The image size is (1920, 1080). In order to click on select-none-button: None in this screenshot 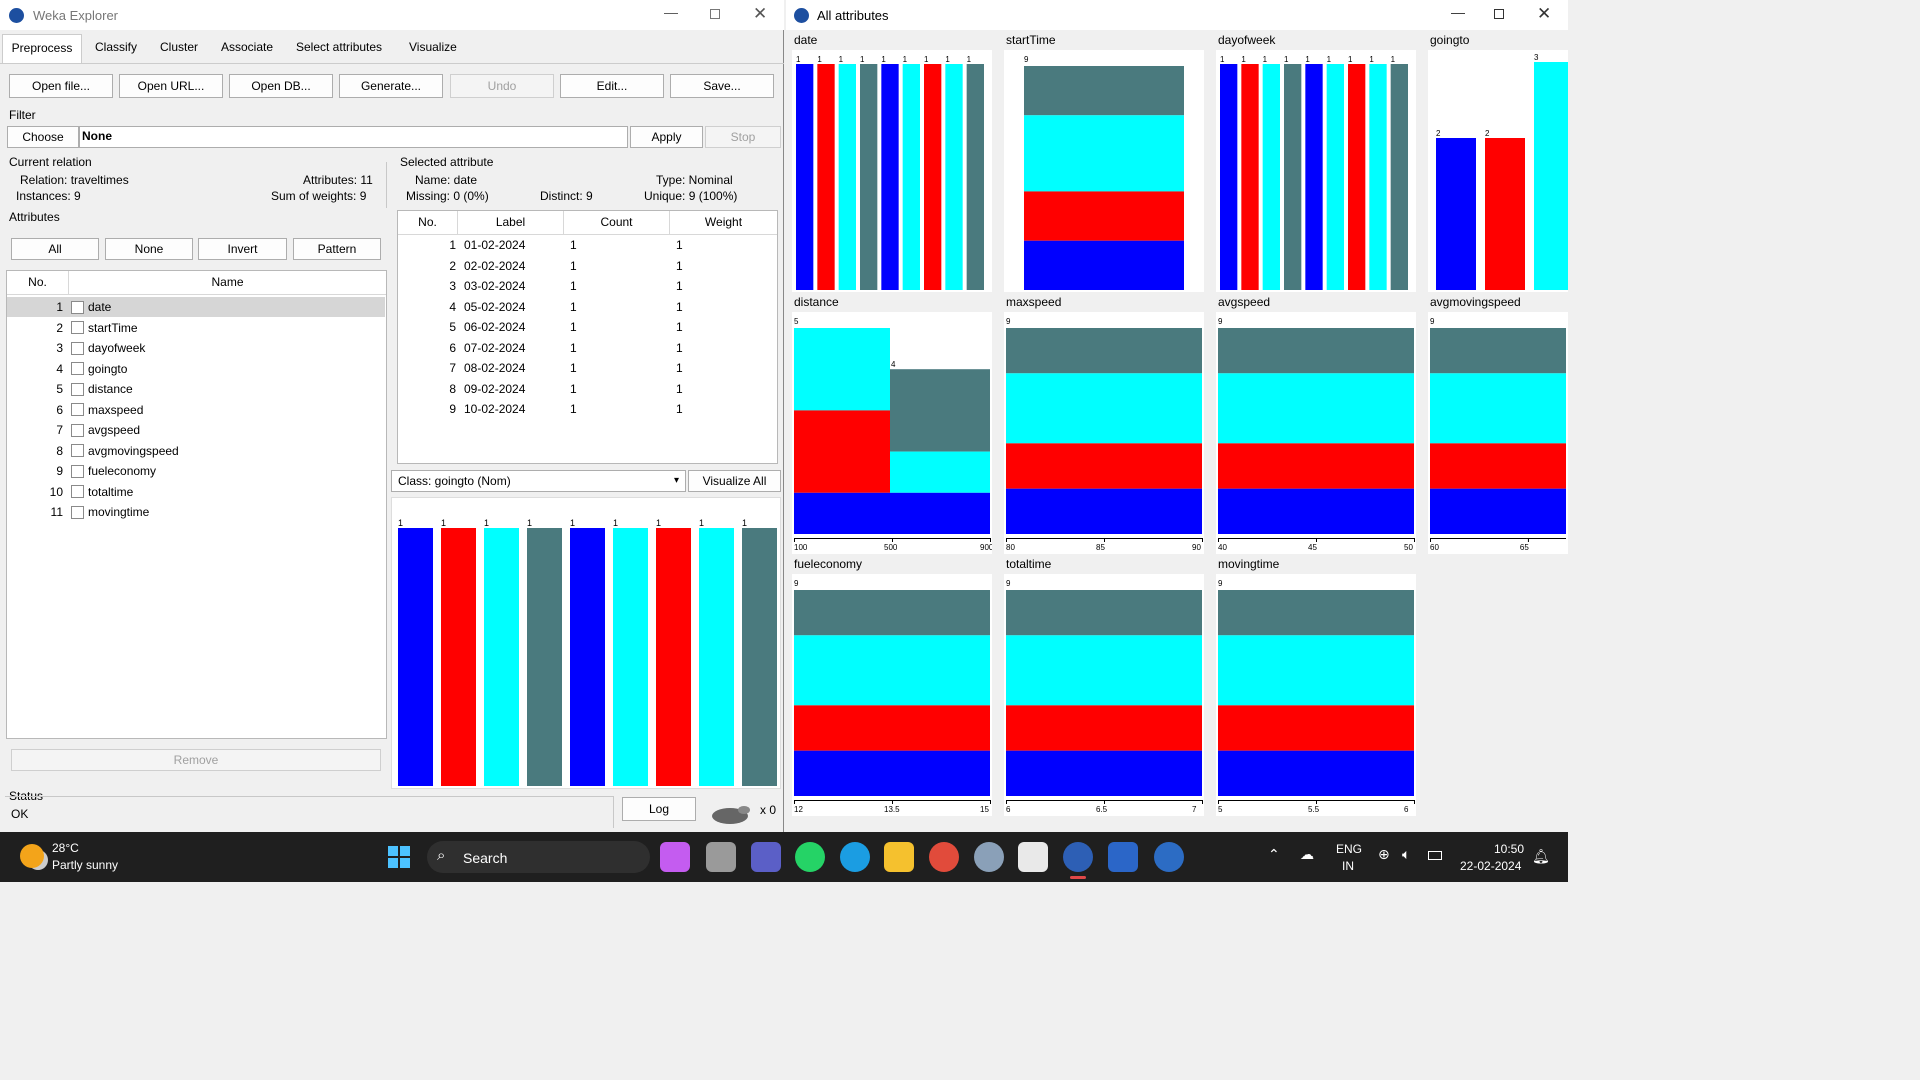, I will do `click(149, 249)`.